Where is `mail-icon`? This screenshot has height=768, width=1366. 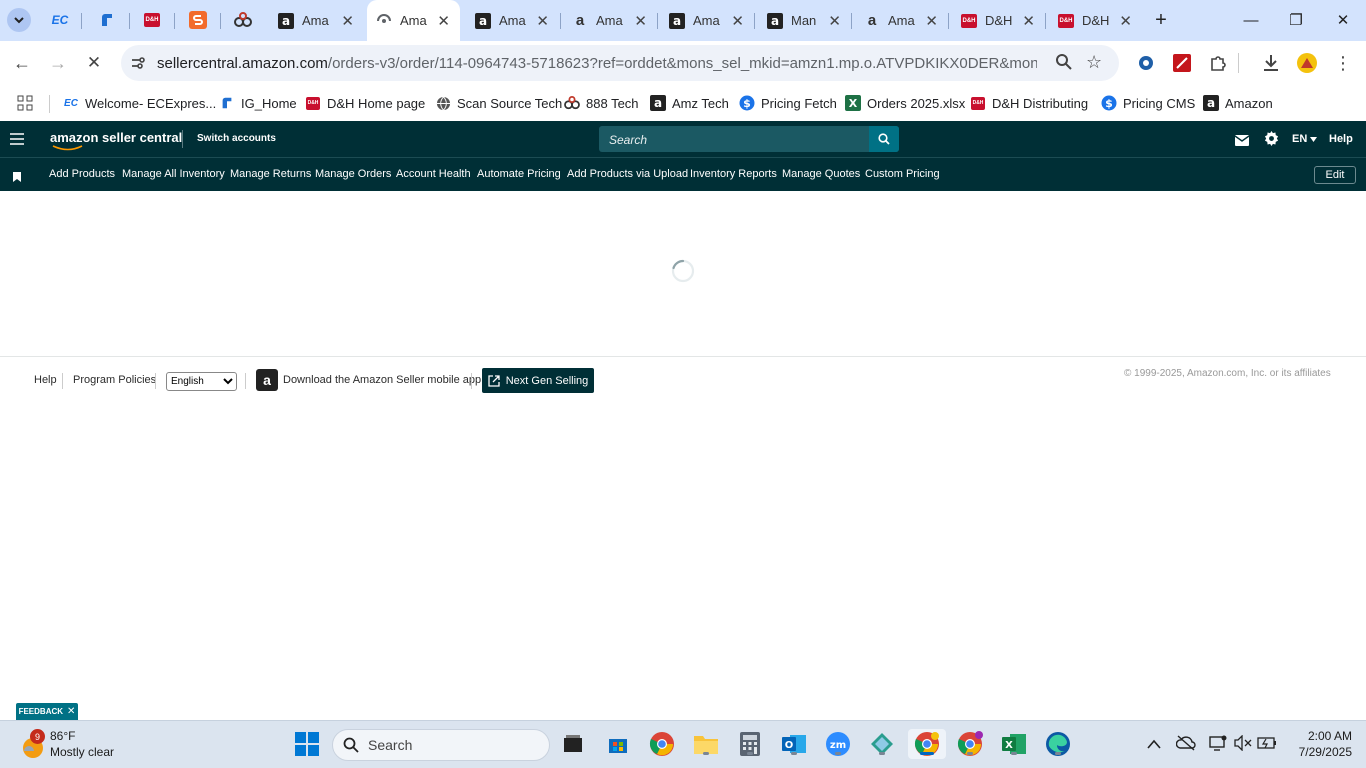 mail-icon is located at coordinates (1242, 142).